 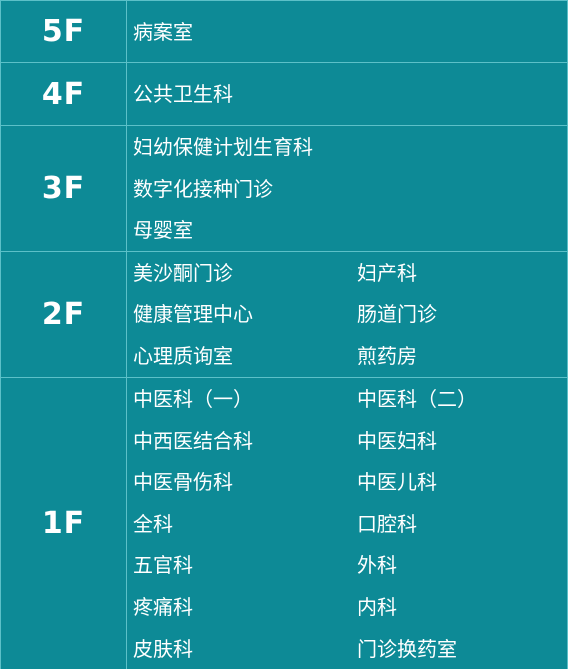 I want to click on floor-label: 1F, so click(x=63, y=522).